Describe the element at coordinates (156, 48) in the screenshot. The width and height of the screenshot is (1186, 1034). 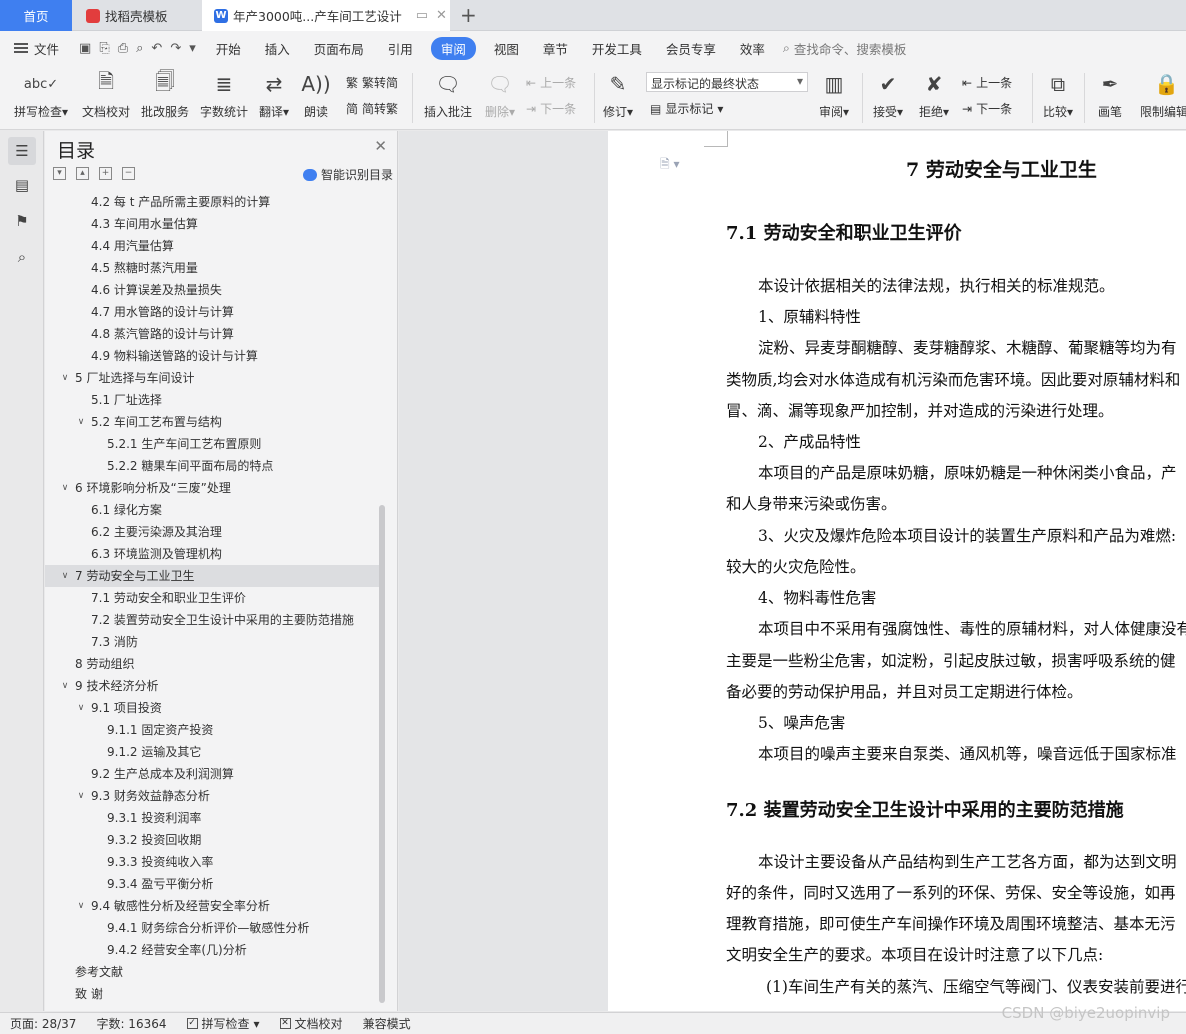
I see `undo-icon: ↶` at that location.